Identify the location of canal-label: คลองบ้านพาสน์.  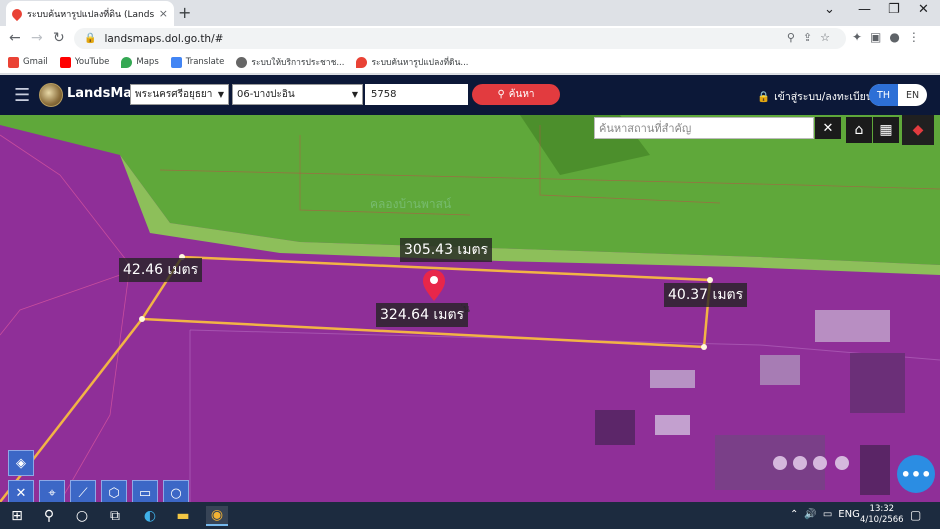
(411, 204).